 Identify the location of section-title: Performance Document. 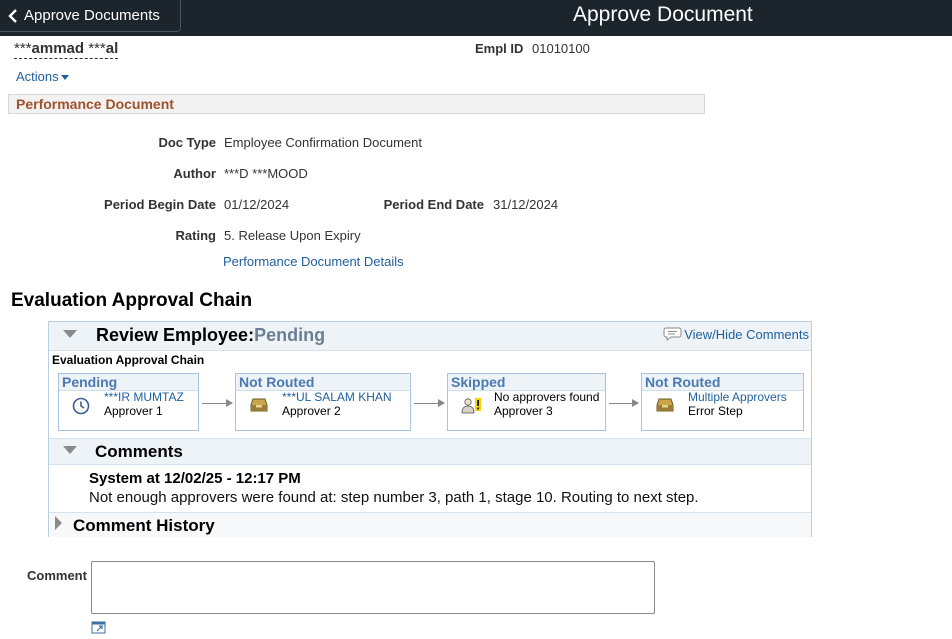
(95, 104).